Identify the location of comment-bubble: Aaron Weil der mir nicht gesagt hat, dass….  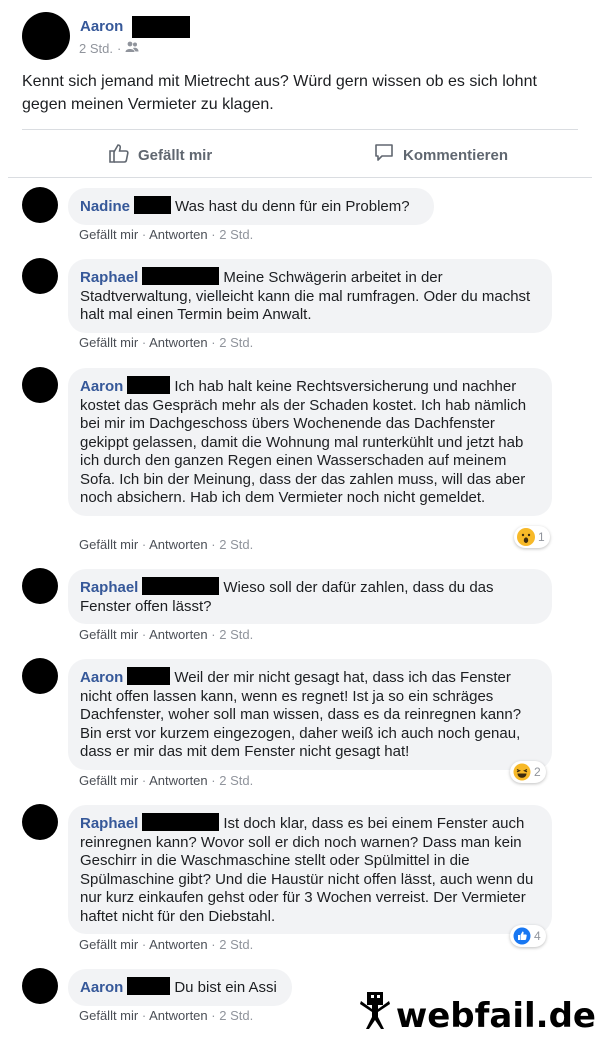
(310, 714).